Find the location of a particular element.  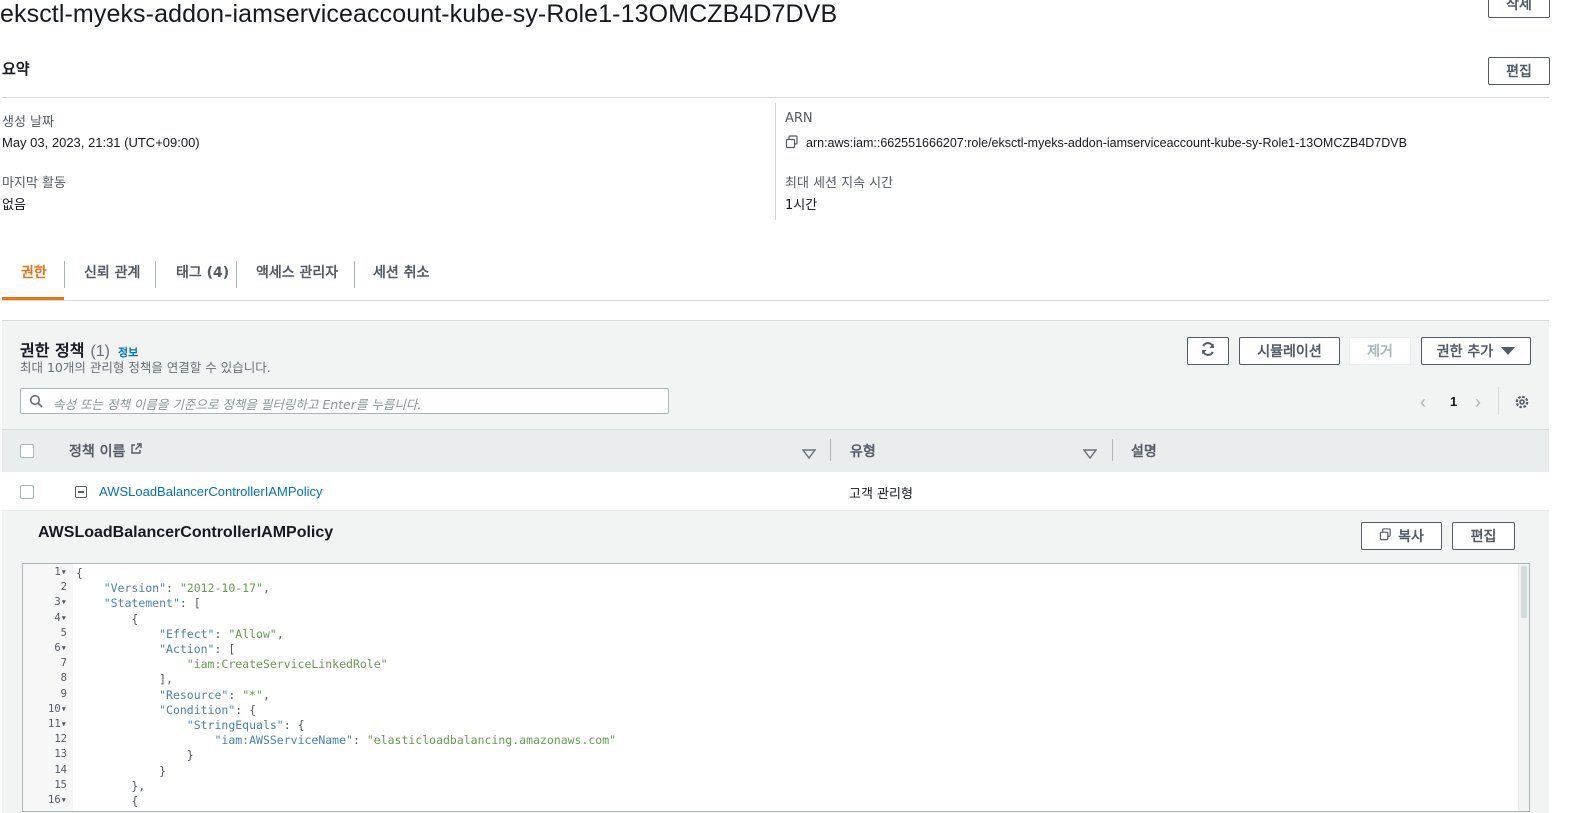

line-number: 4▾ is located at coordinates (60, 617).